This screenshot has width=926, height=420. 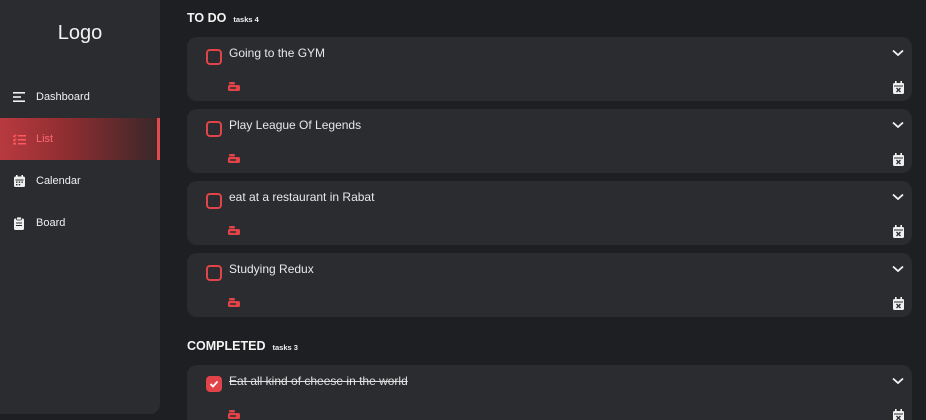 I want to click on sidebar-item-label: Calendar, so click(x=58, y=181).